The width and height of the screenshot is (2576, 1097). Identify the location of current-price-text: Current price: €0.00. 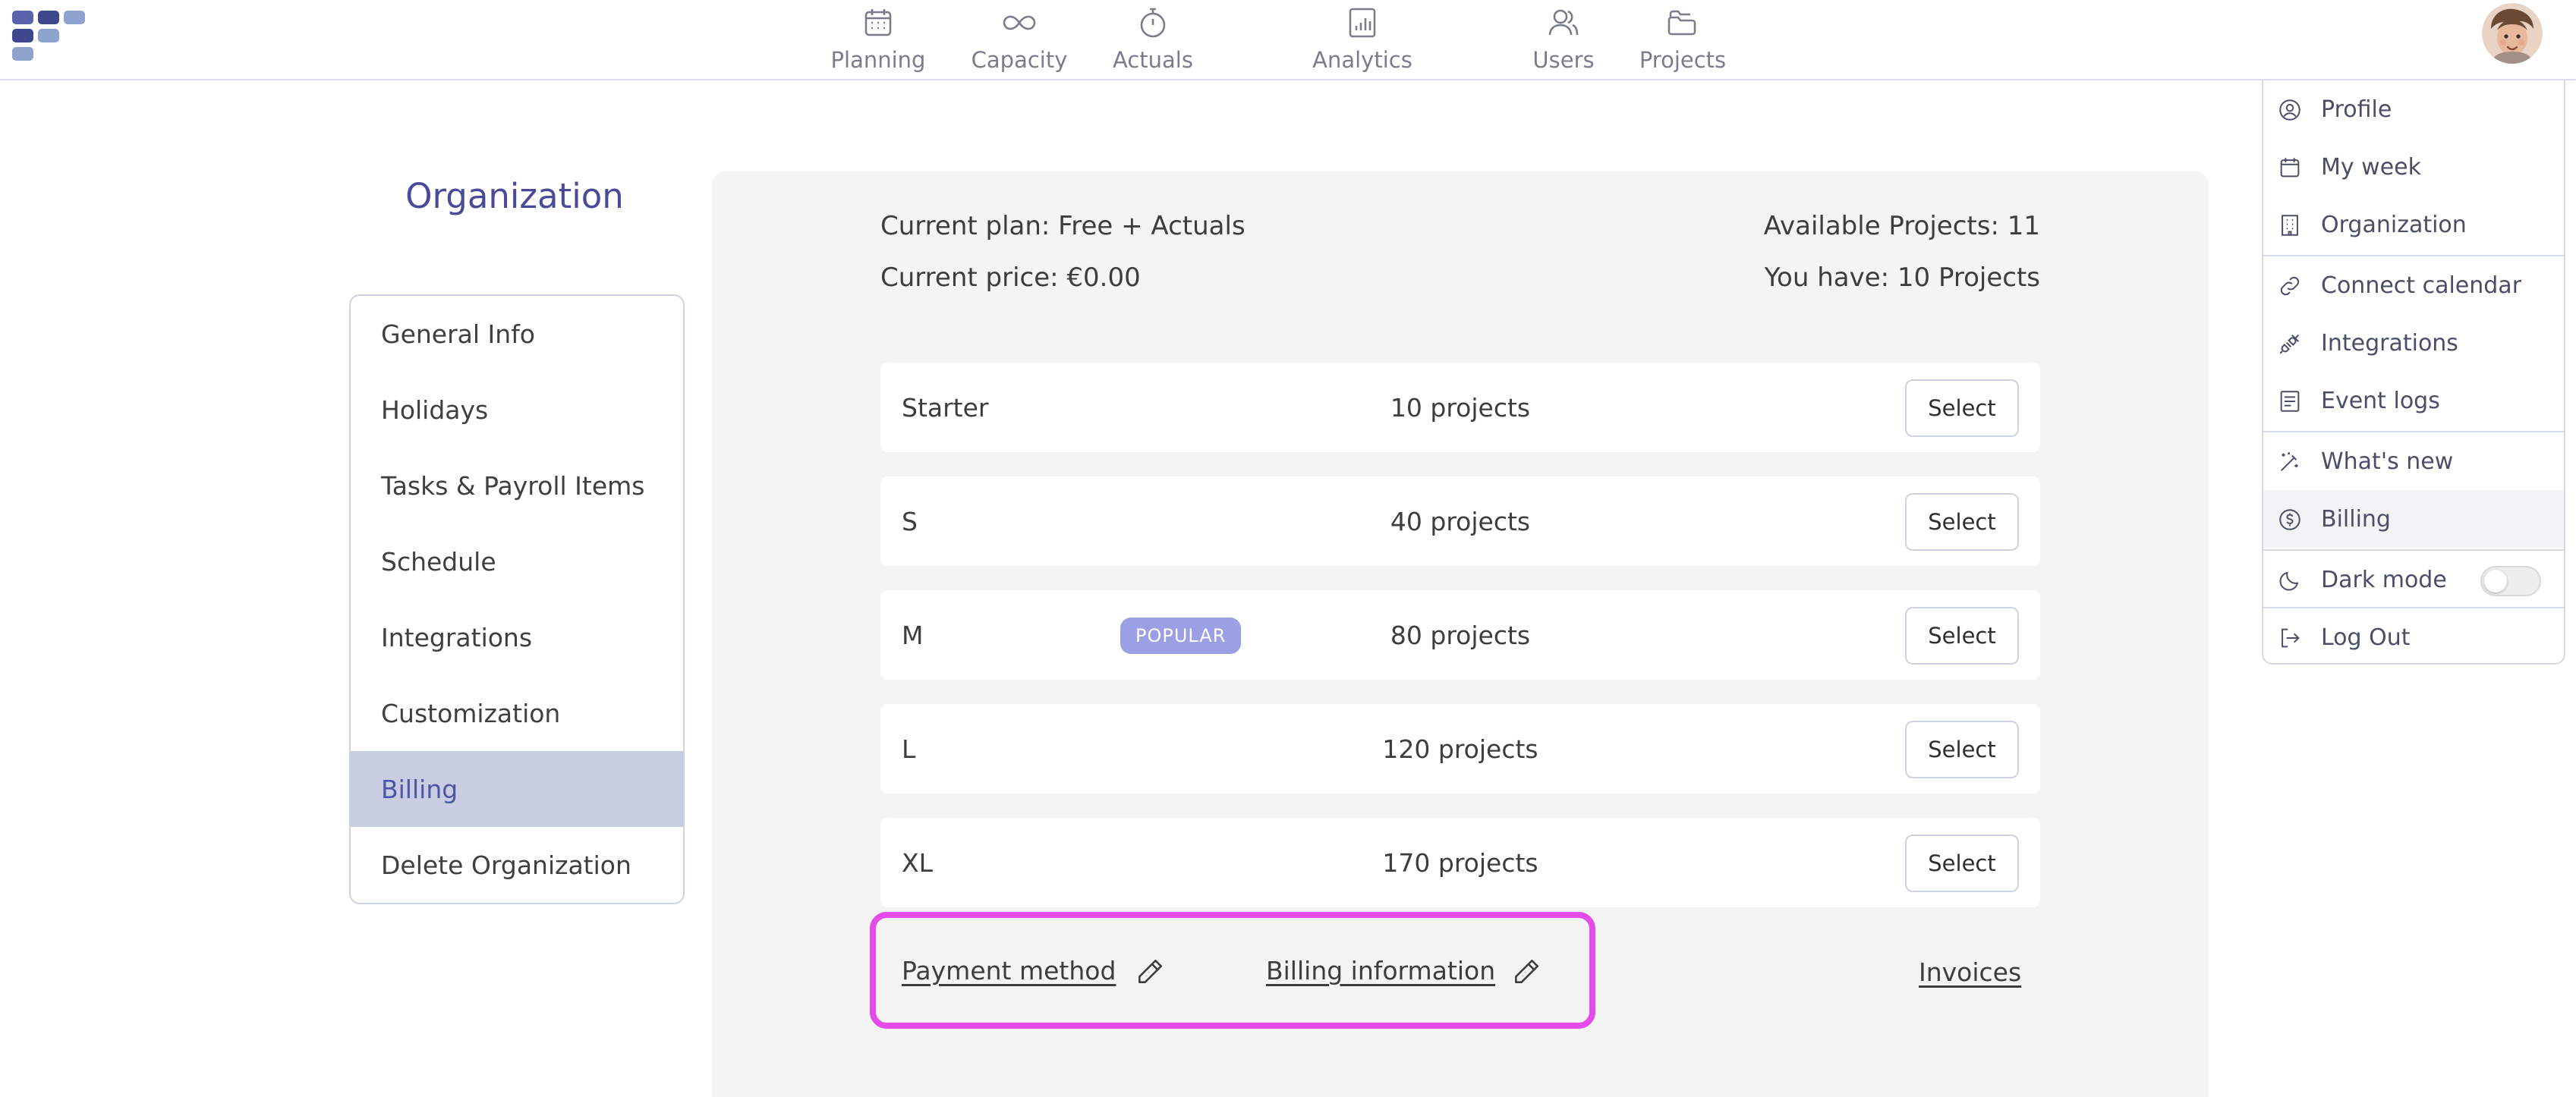
(1010, 277).